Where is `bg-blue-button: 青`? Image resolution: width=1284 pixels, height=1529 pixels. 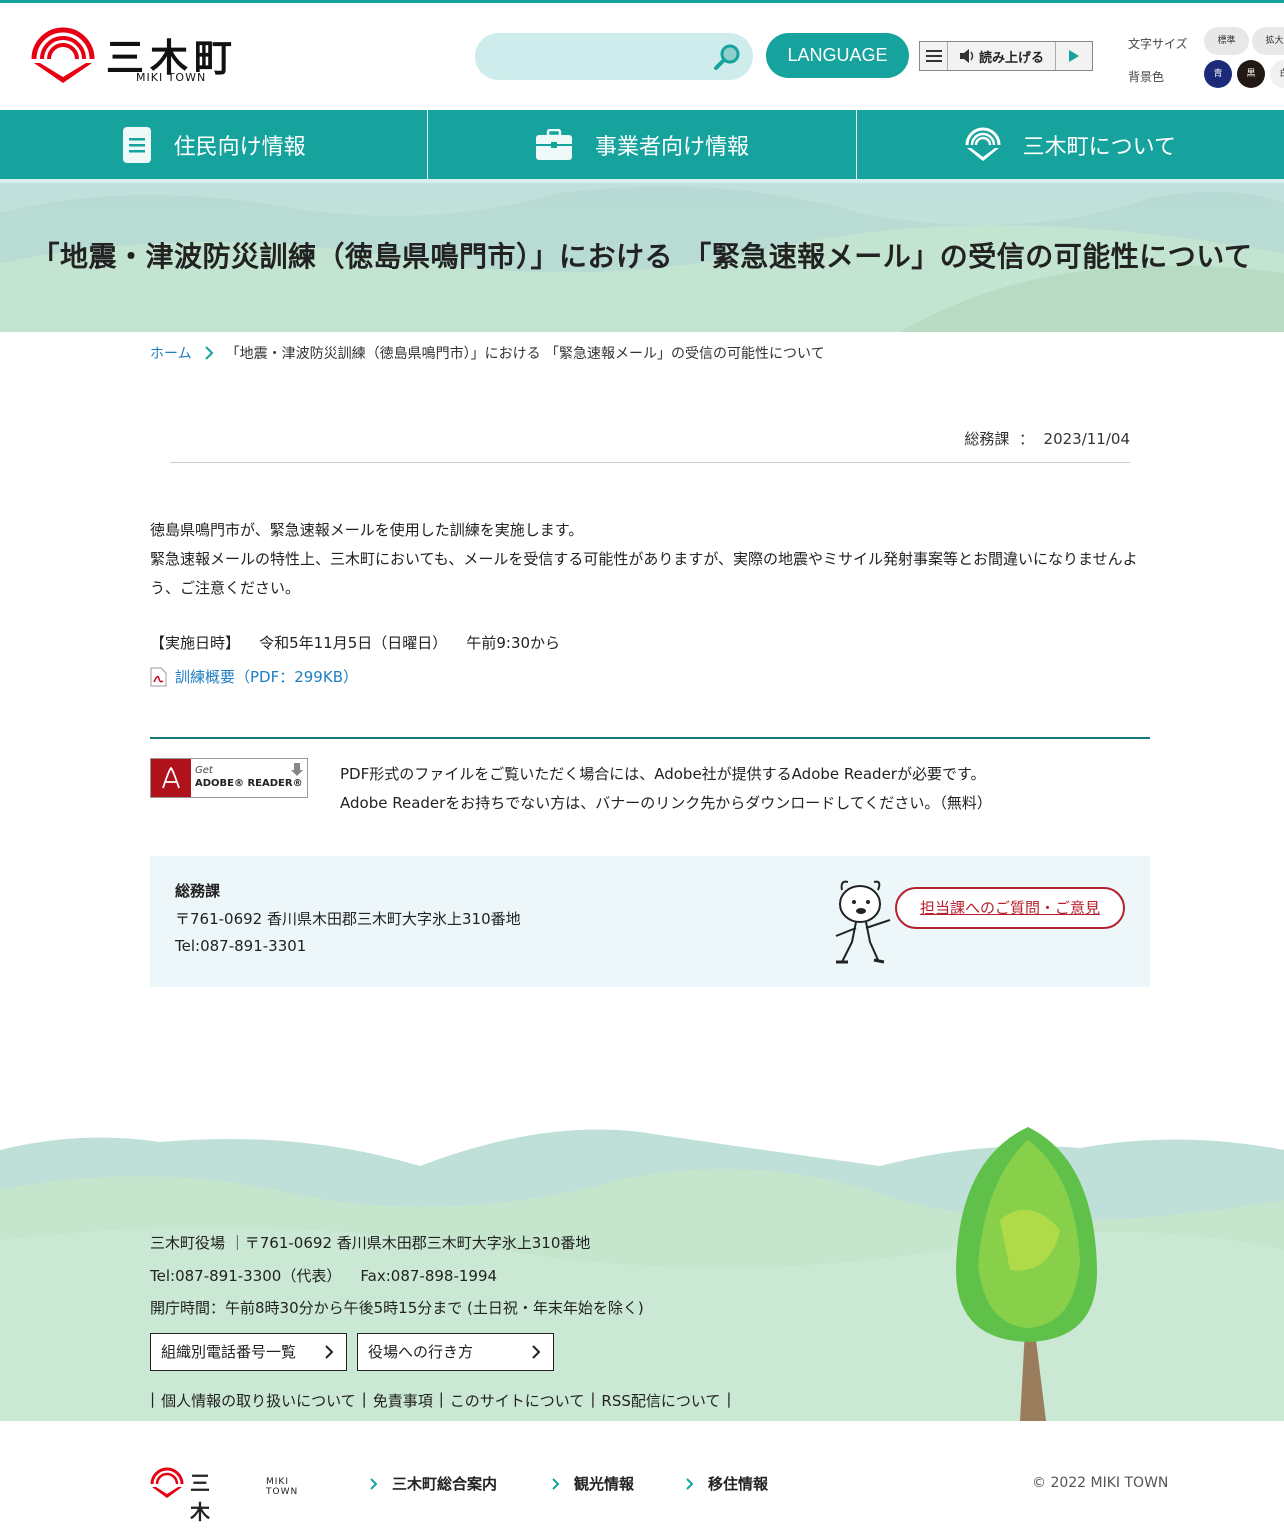
bg-blue-button: 青 is located at coordinates (1218, 74).